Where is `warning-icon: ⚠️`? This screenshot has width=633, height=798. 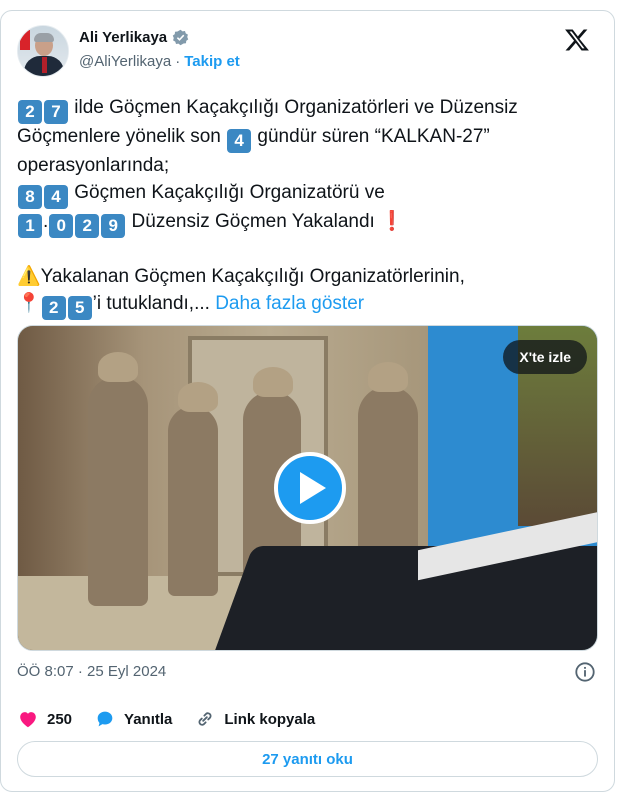 warning-icon: ⚠️ is located at coordinates (29, 276).